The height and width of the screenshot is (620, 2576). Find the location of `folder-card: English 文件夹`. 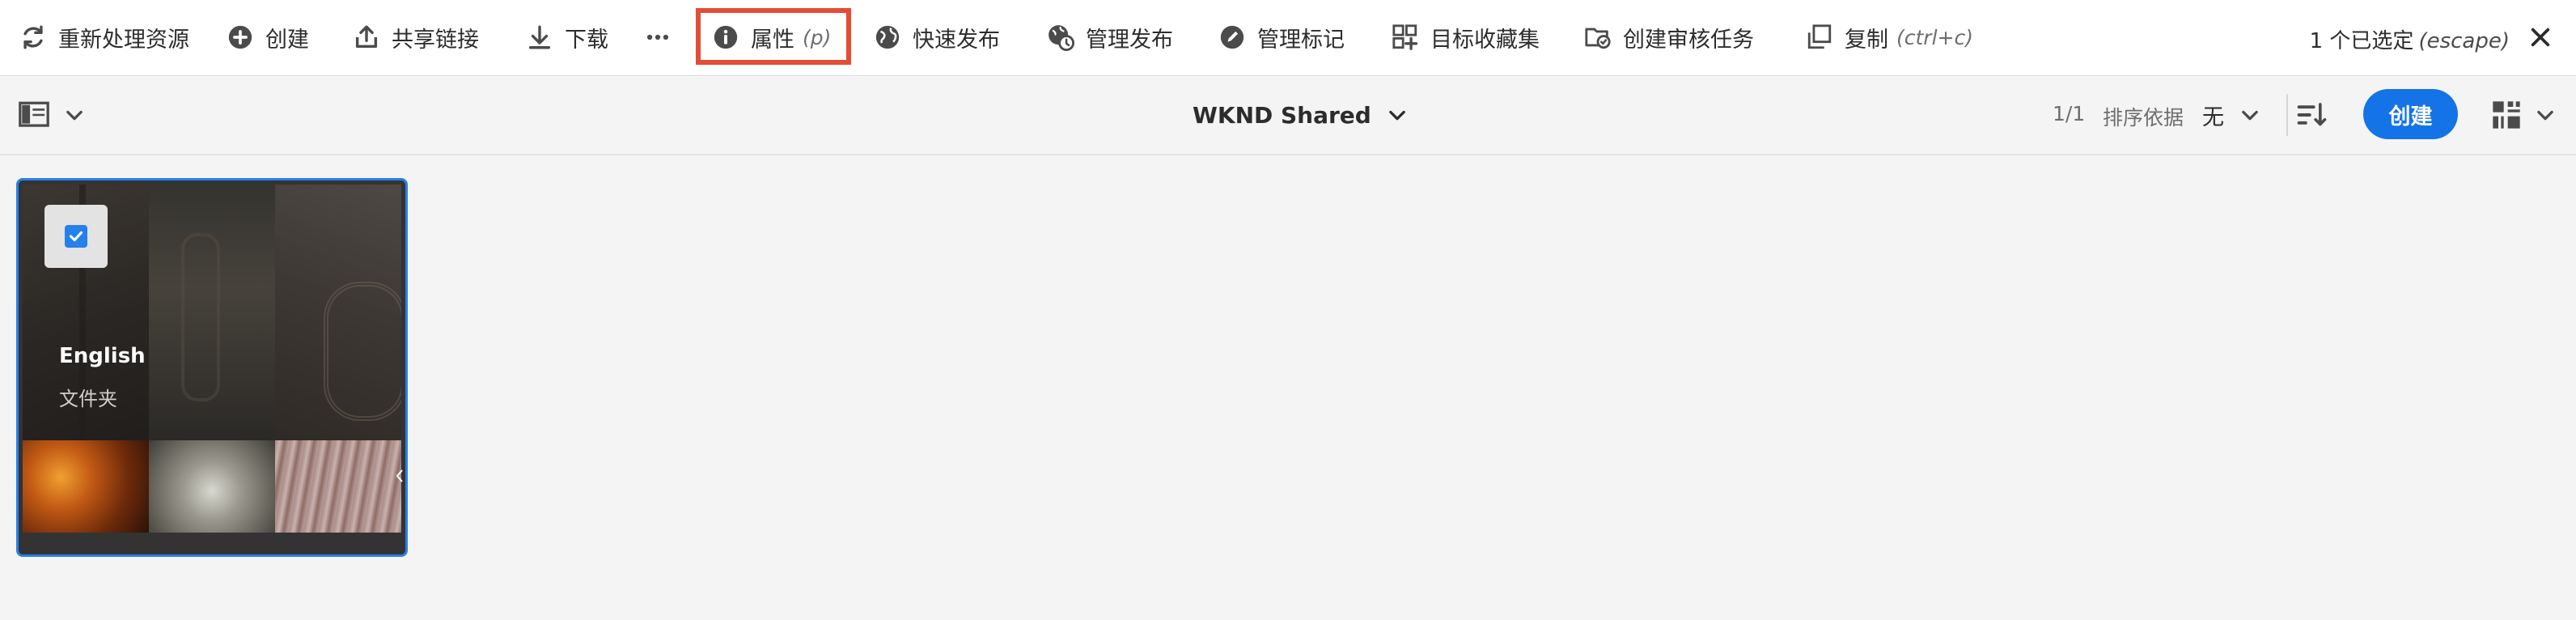

folder-card: English 文件夹 is located at coordinates (212, 368).